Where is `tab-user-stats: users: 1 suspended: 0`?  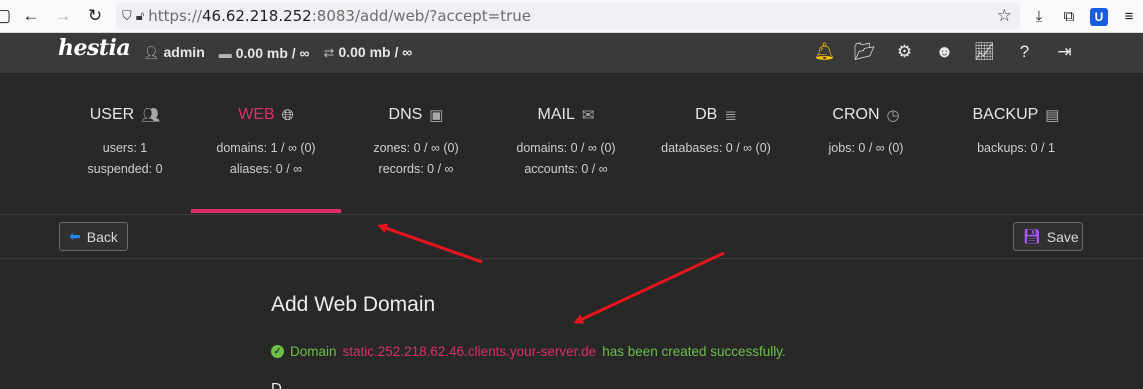 tab-user-stats: users: 1 suspended: 0 is located at coordinates (125, 159).